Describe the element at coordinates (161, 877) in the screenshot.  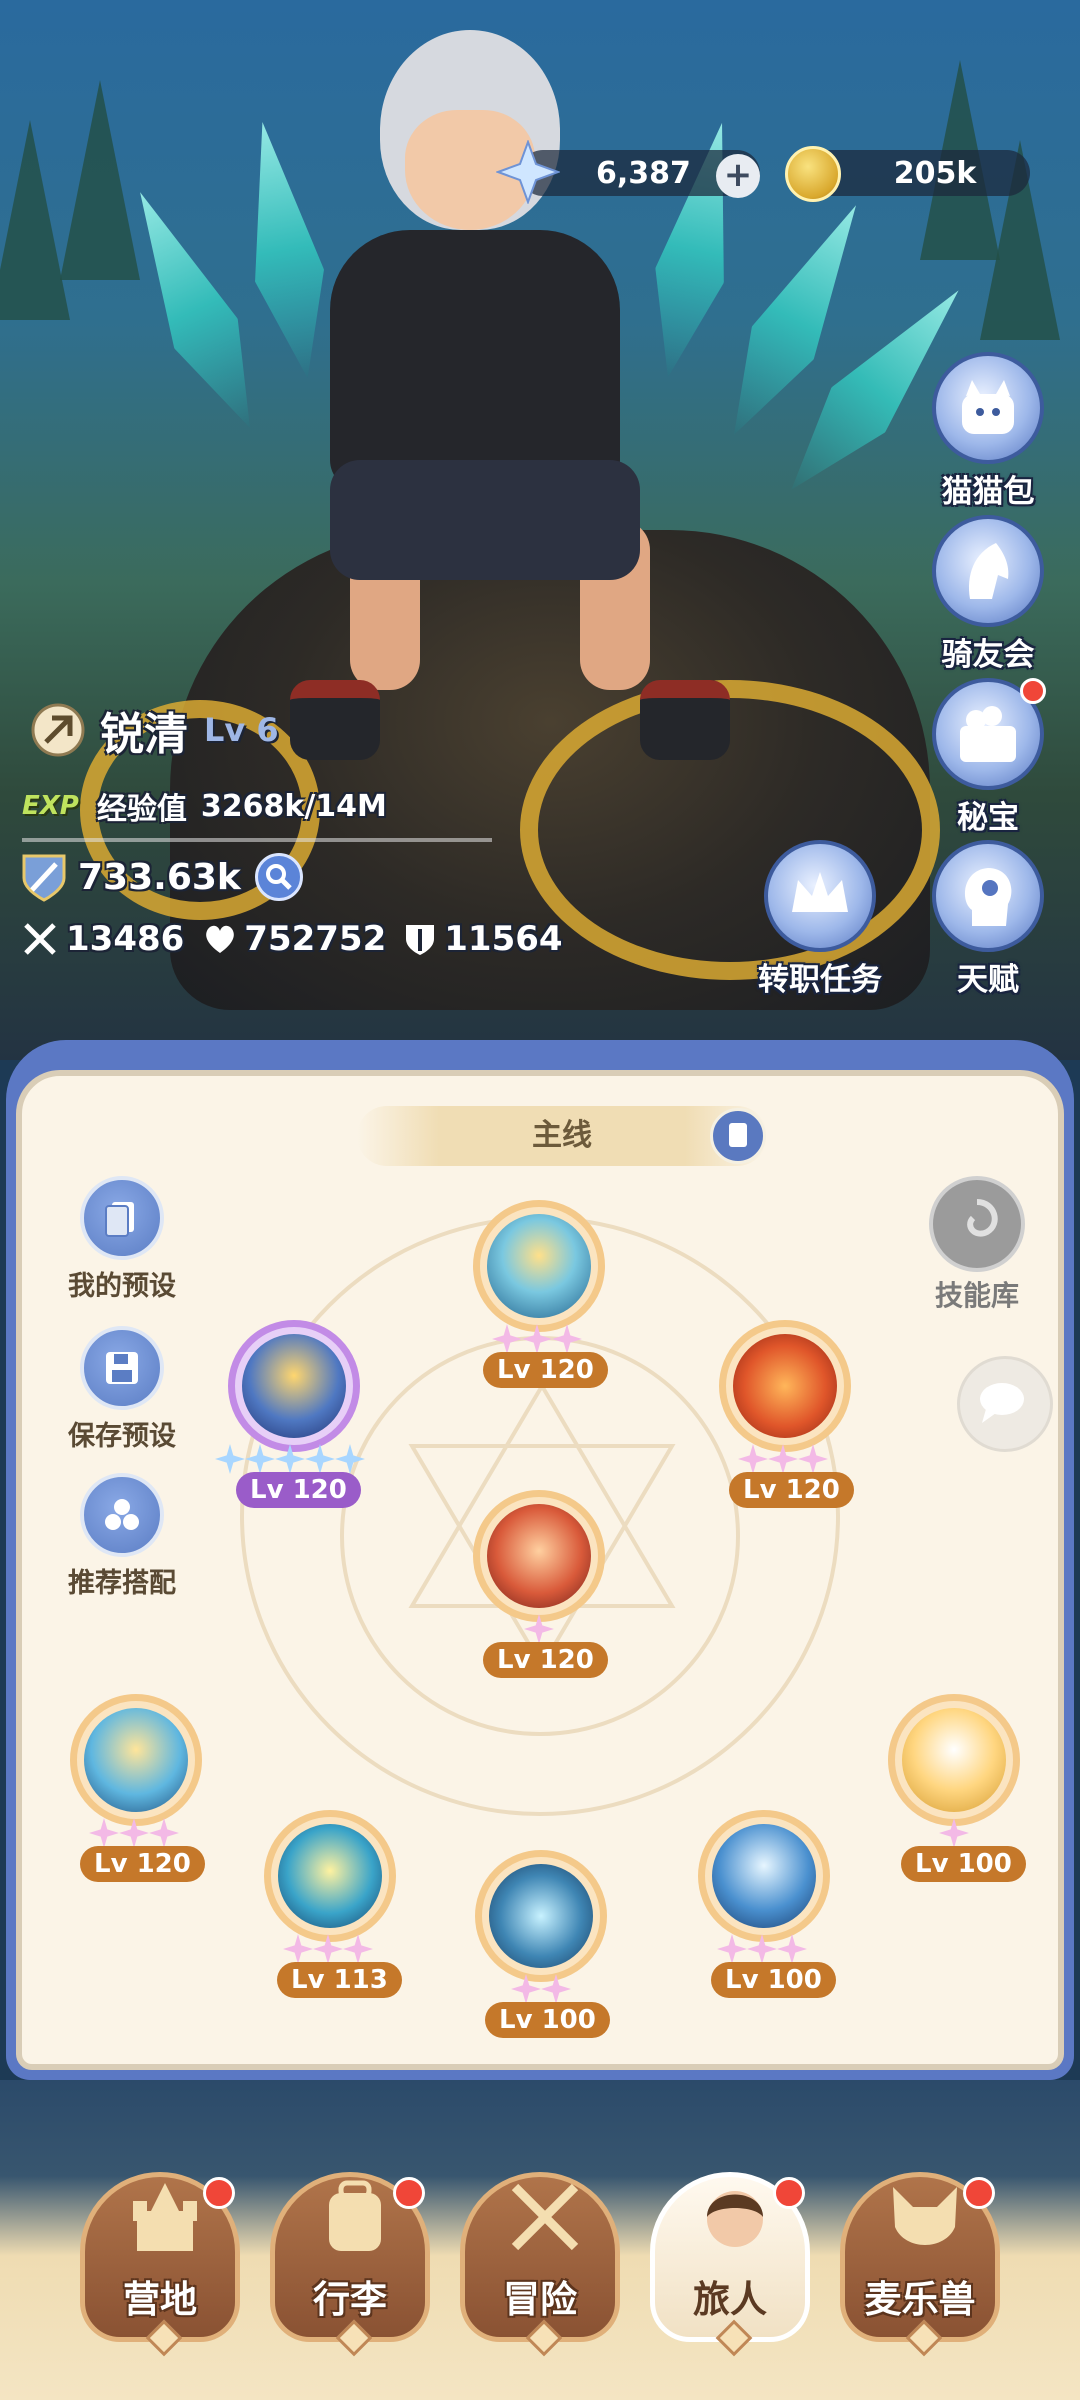
I see `power-row: 733.63k` at that location.